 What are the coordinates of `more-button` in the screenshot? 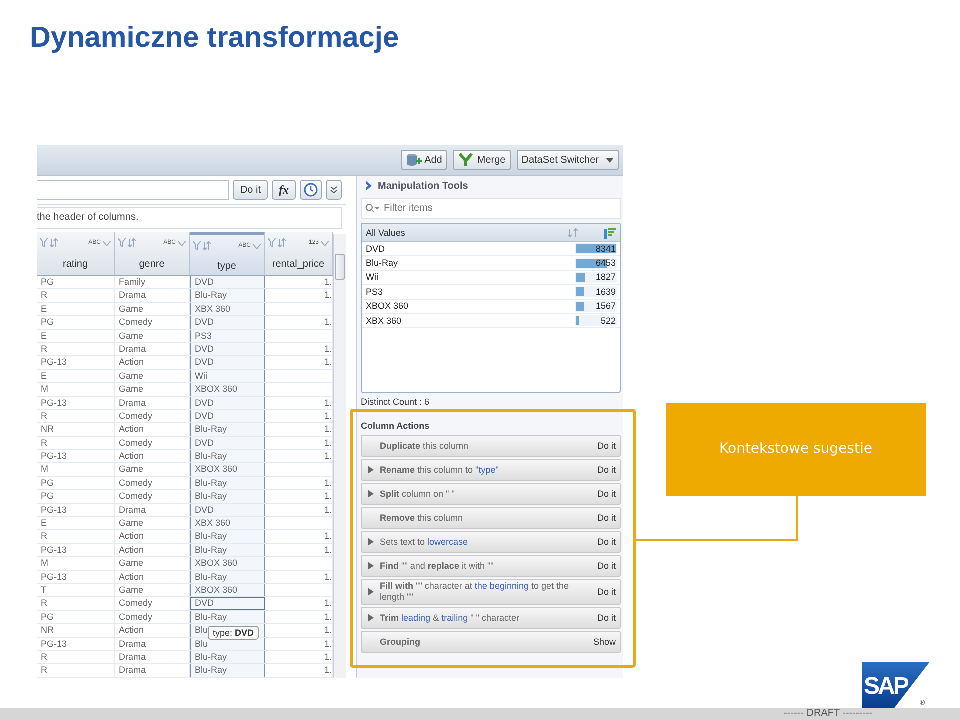 It's located at (334, 190).